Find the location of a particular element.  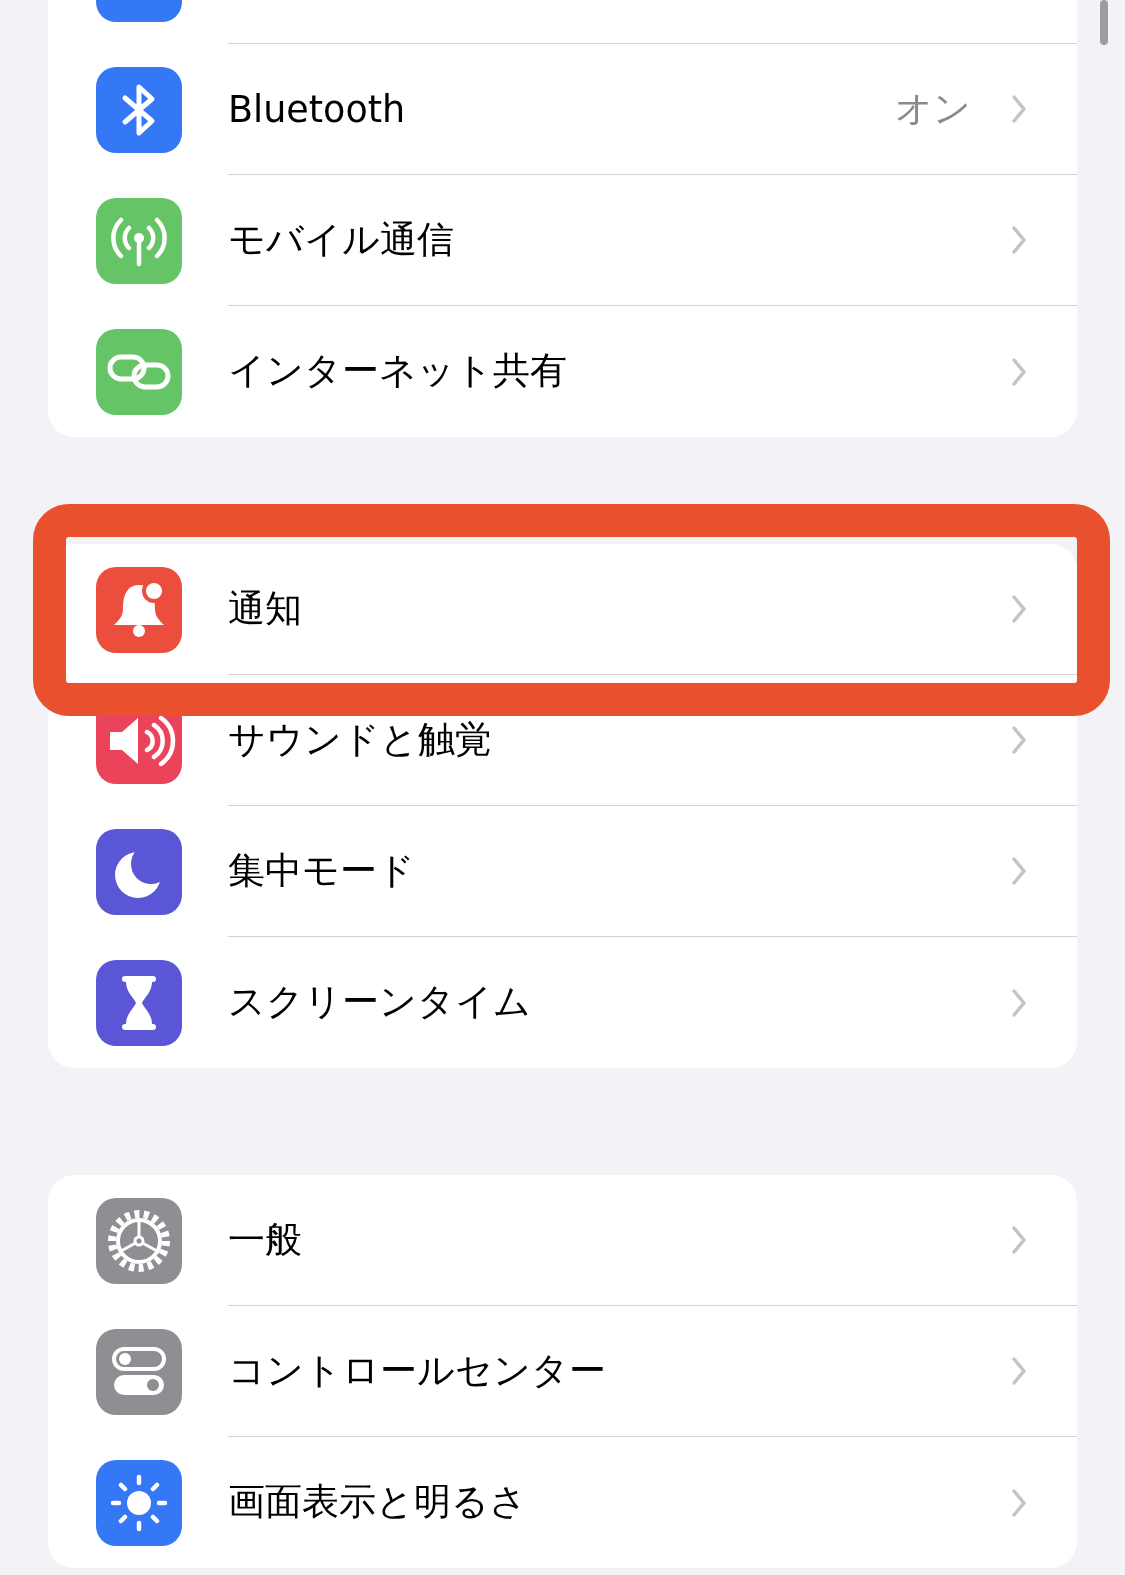

row-value: オン is located at coordinates (933, 108).